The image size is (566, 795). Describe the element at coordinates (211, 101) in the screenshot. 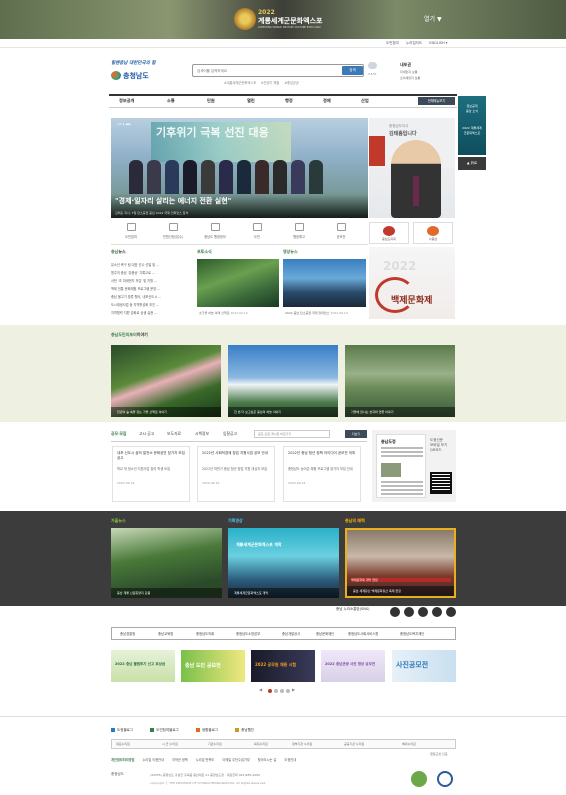

I see `nav-item: 민원` at that location.